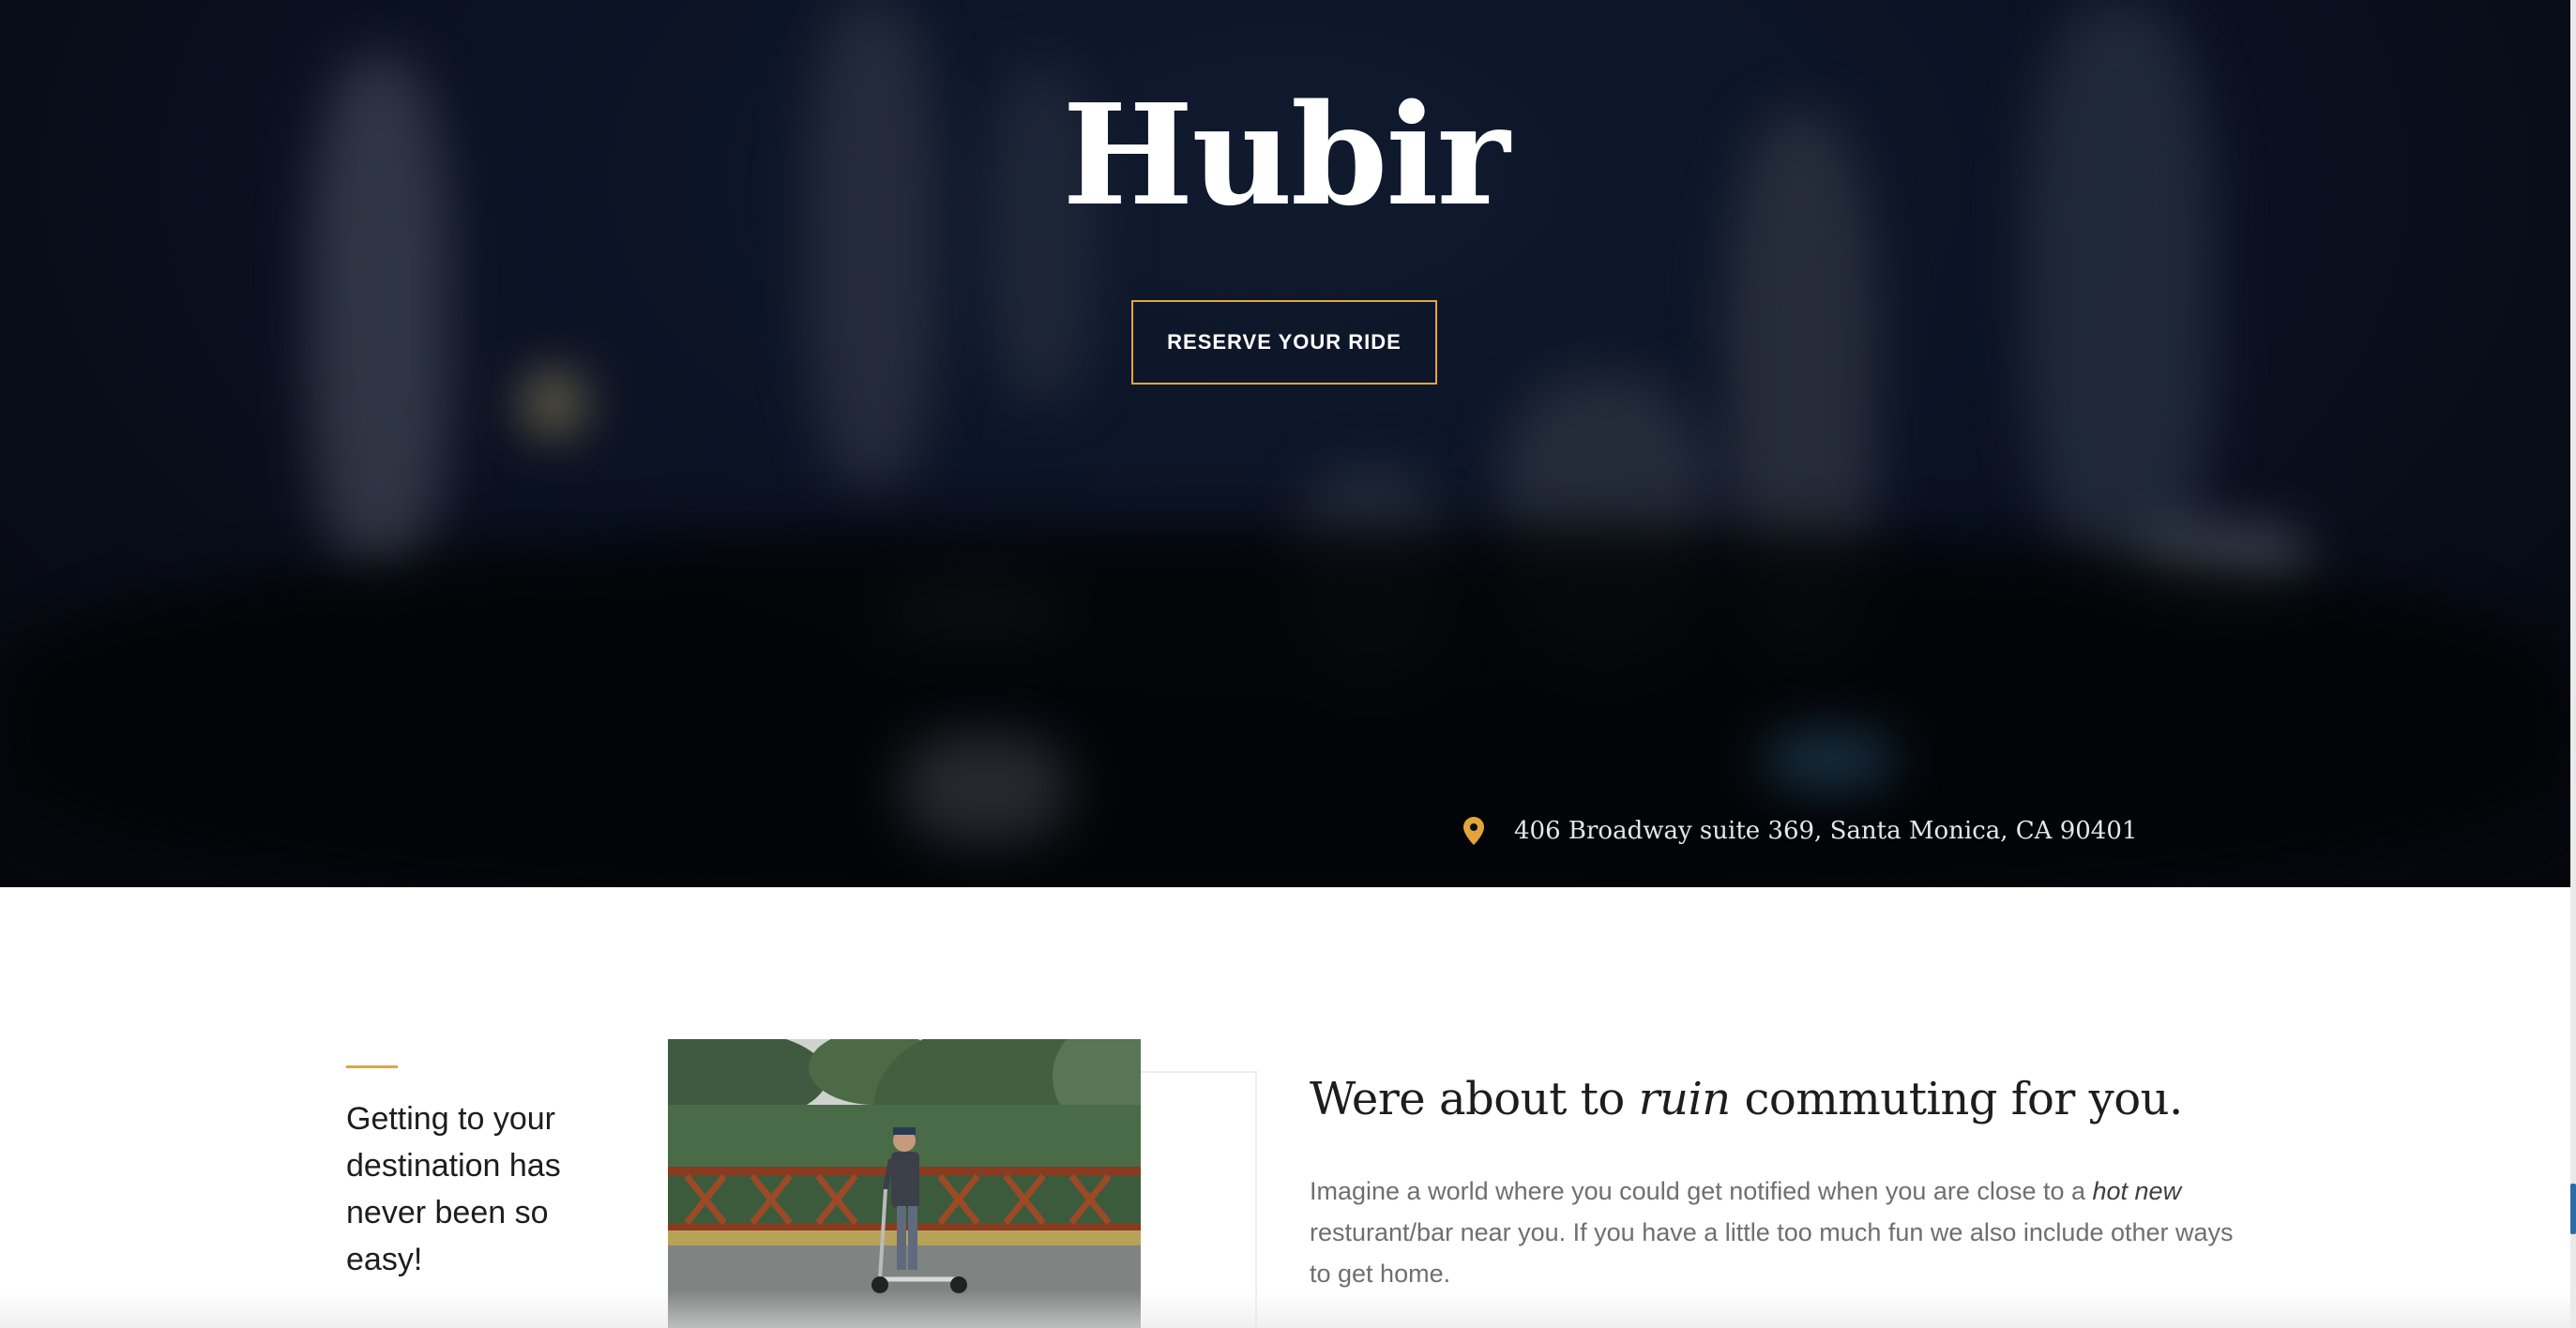 The height and width of the screenshot is (1328, 2576). Describe the element at coordinates (1285, 154) in the screenshot. I see `site-title: Hubir` at that location.